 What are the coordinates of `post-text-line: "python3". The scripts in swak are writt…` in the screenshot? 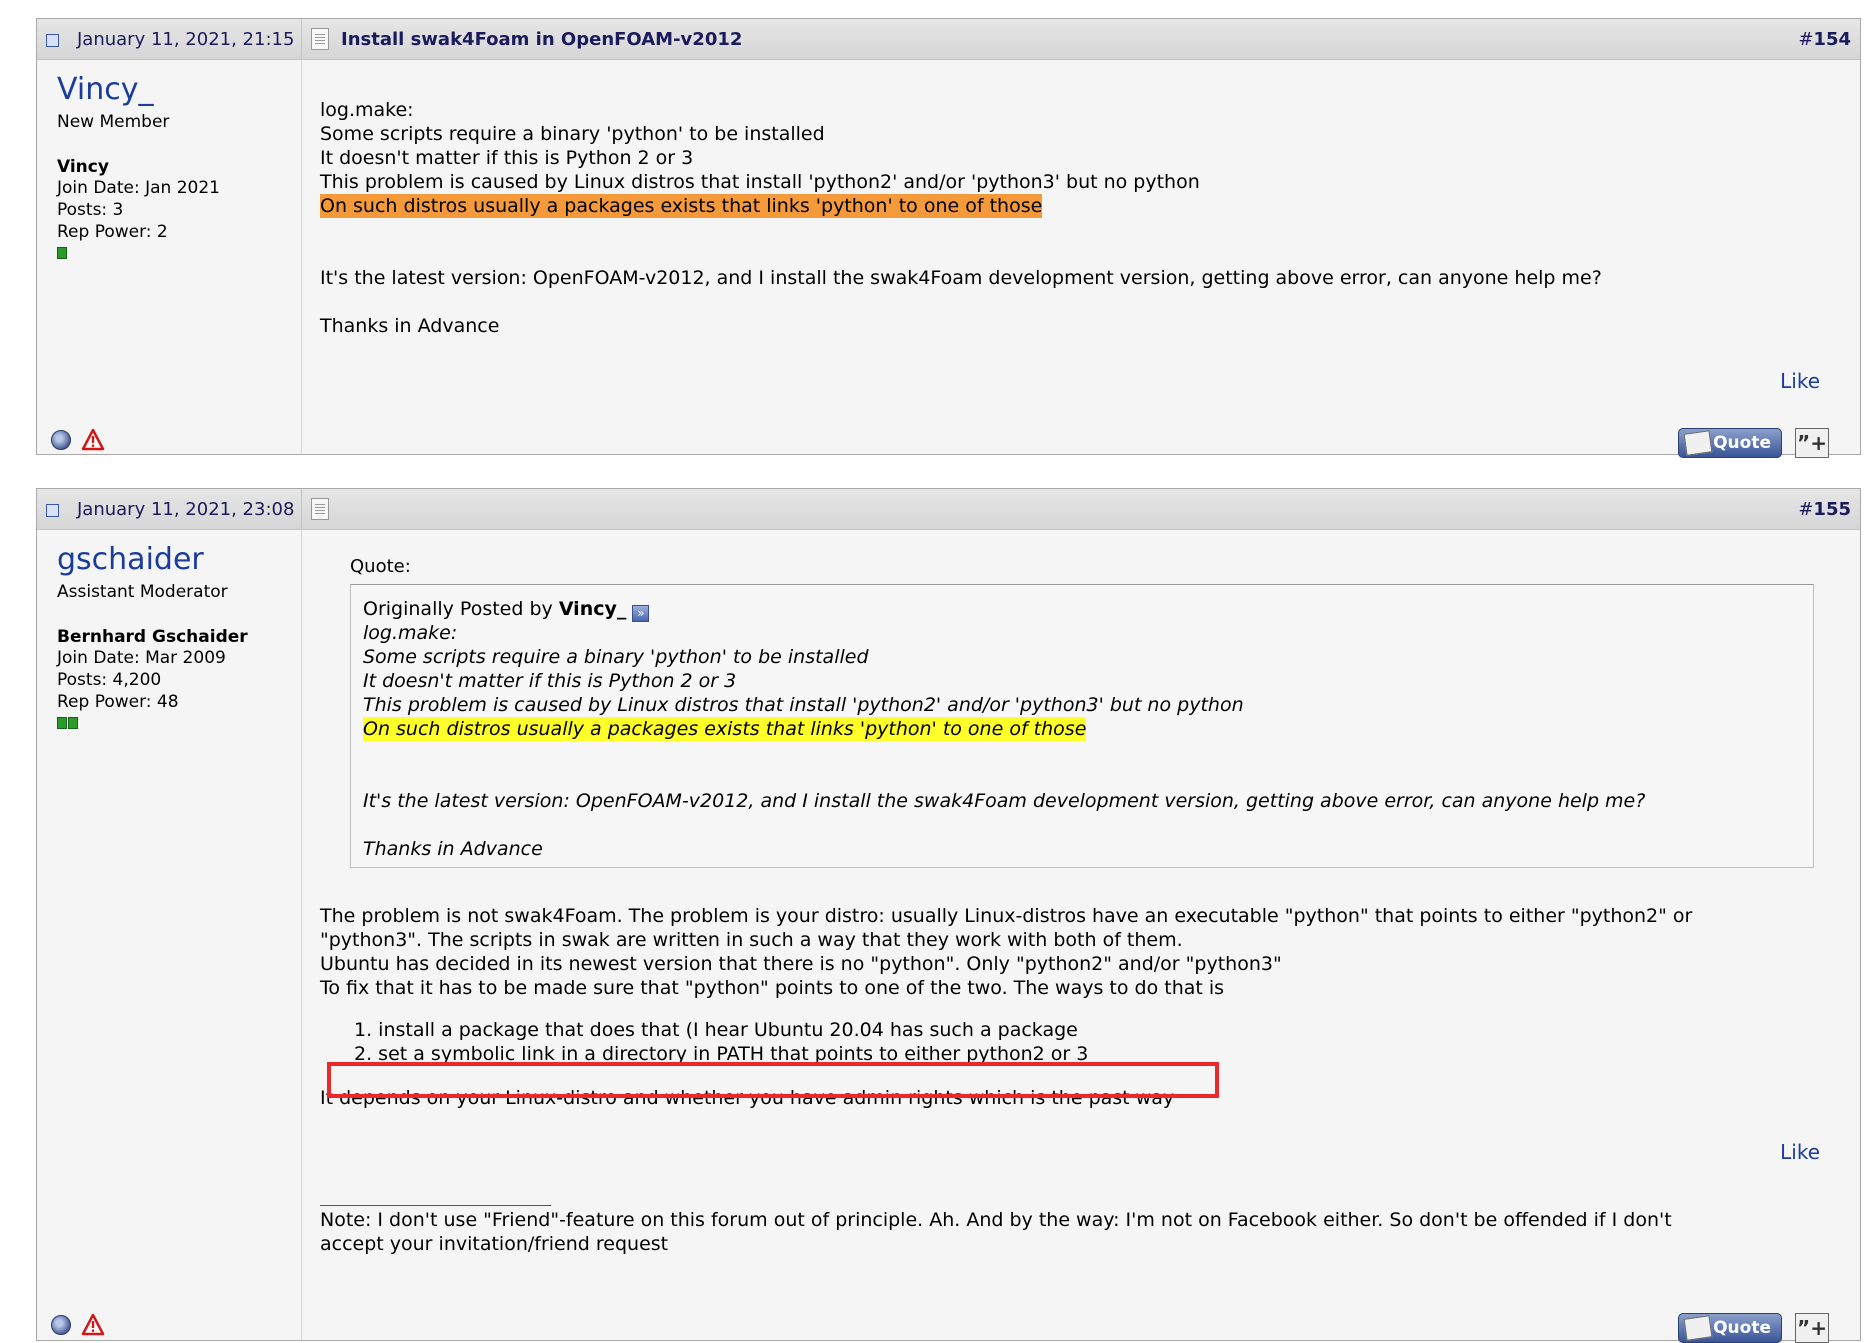 It's located at (751, 940).